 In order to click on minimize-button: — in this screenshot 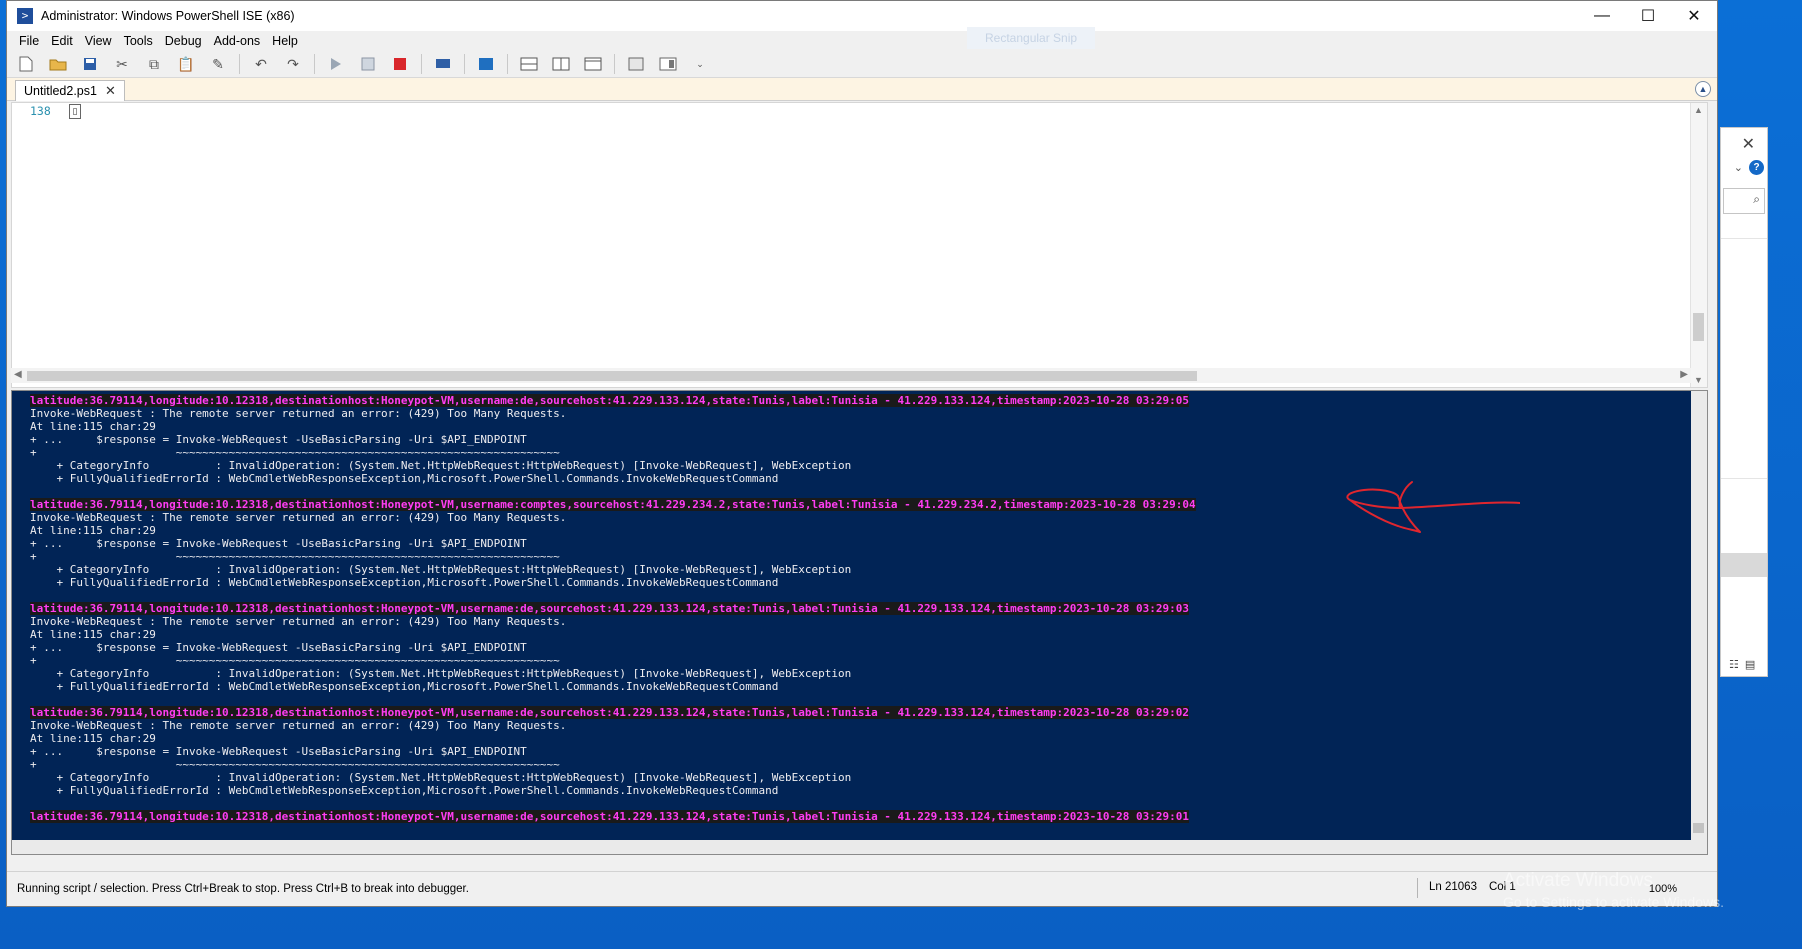, I will do `click(1602, 16)`.